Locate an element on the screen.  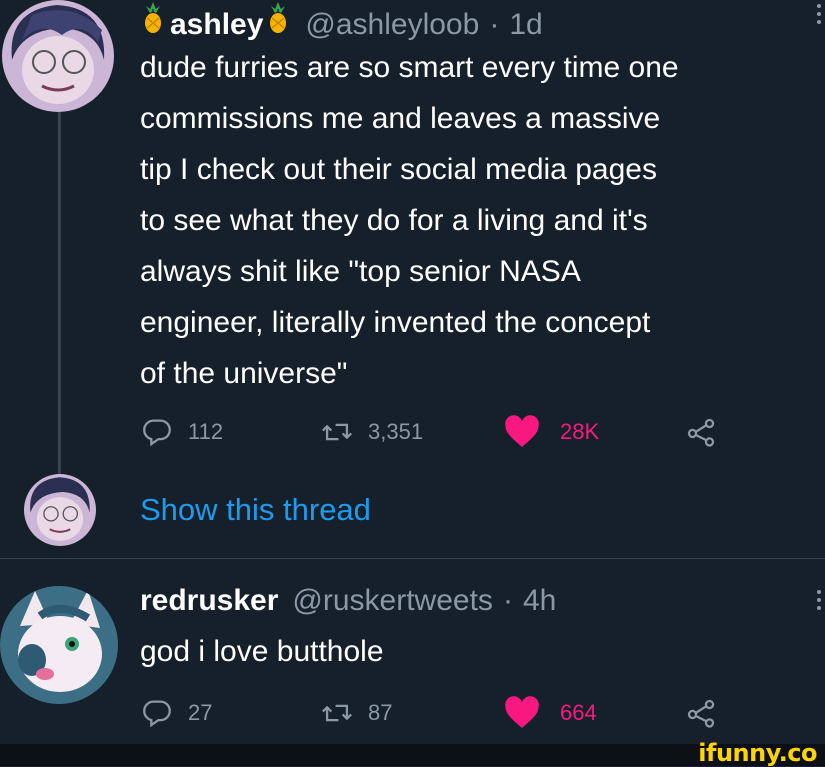
tweet1-action-bar: 112 3,351 28K is located at coordinates (440, 435).